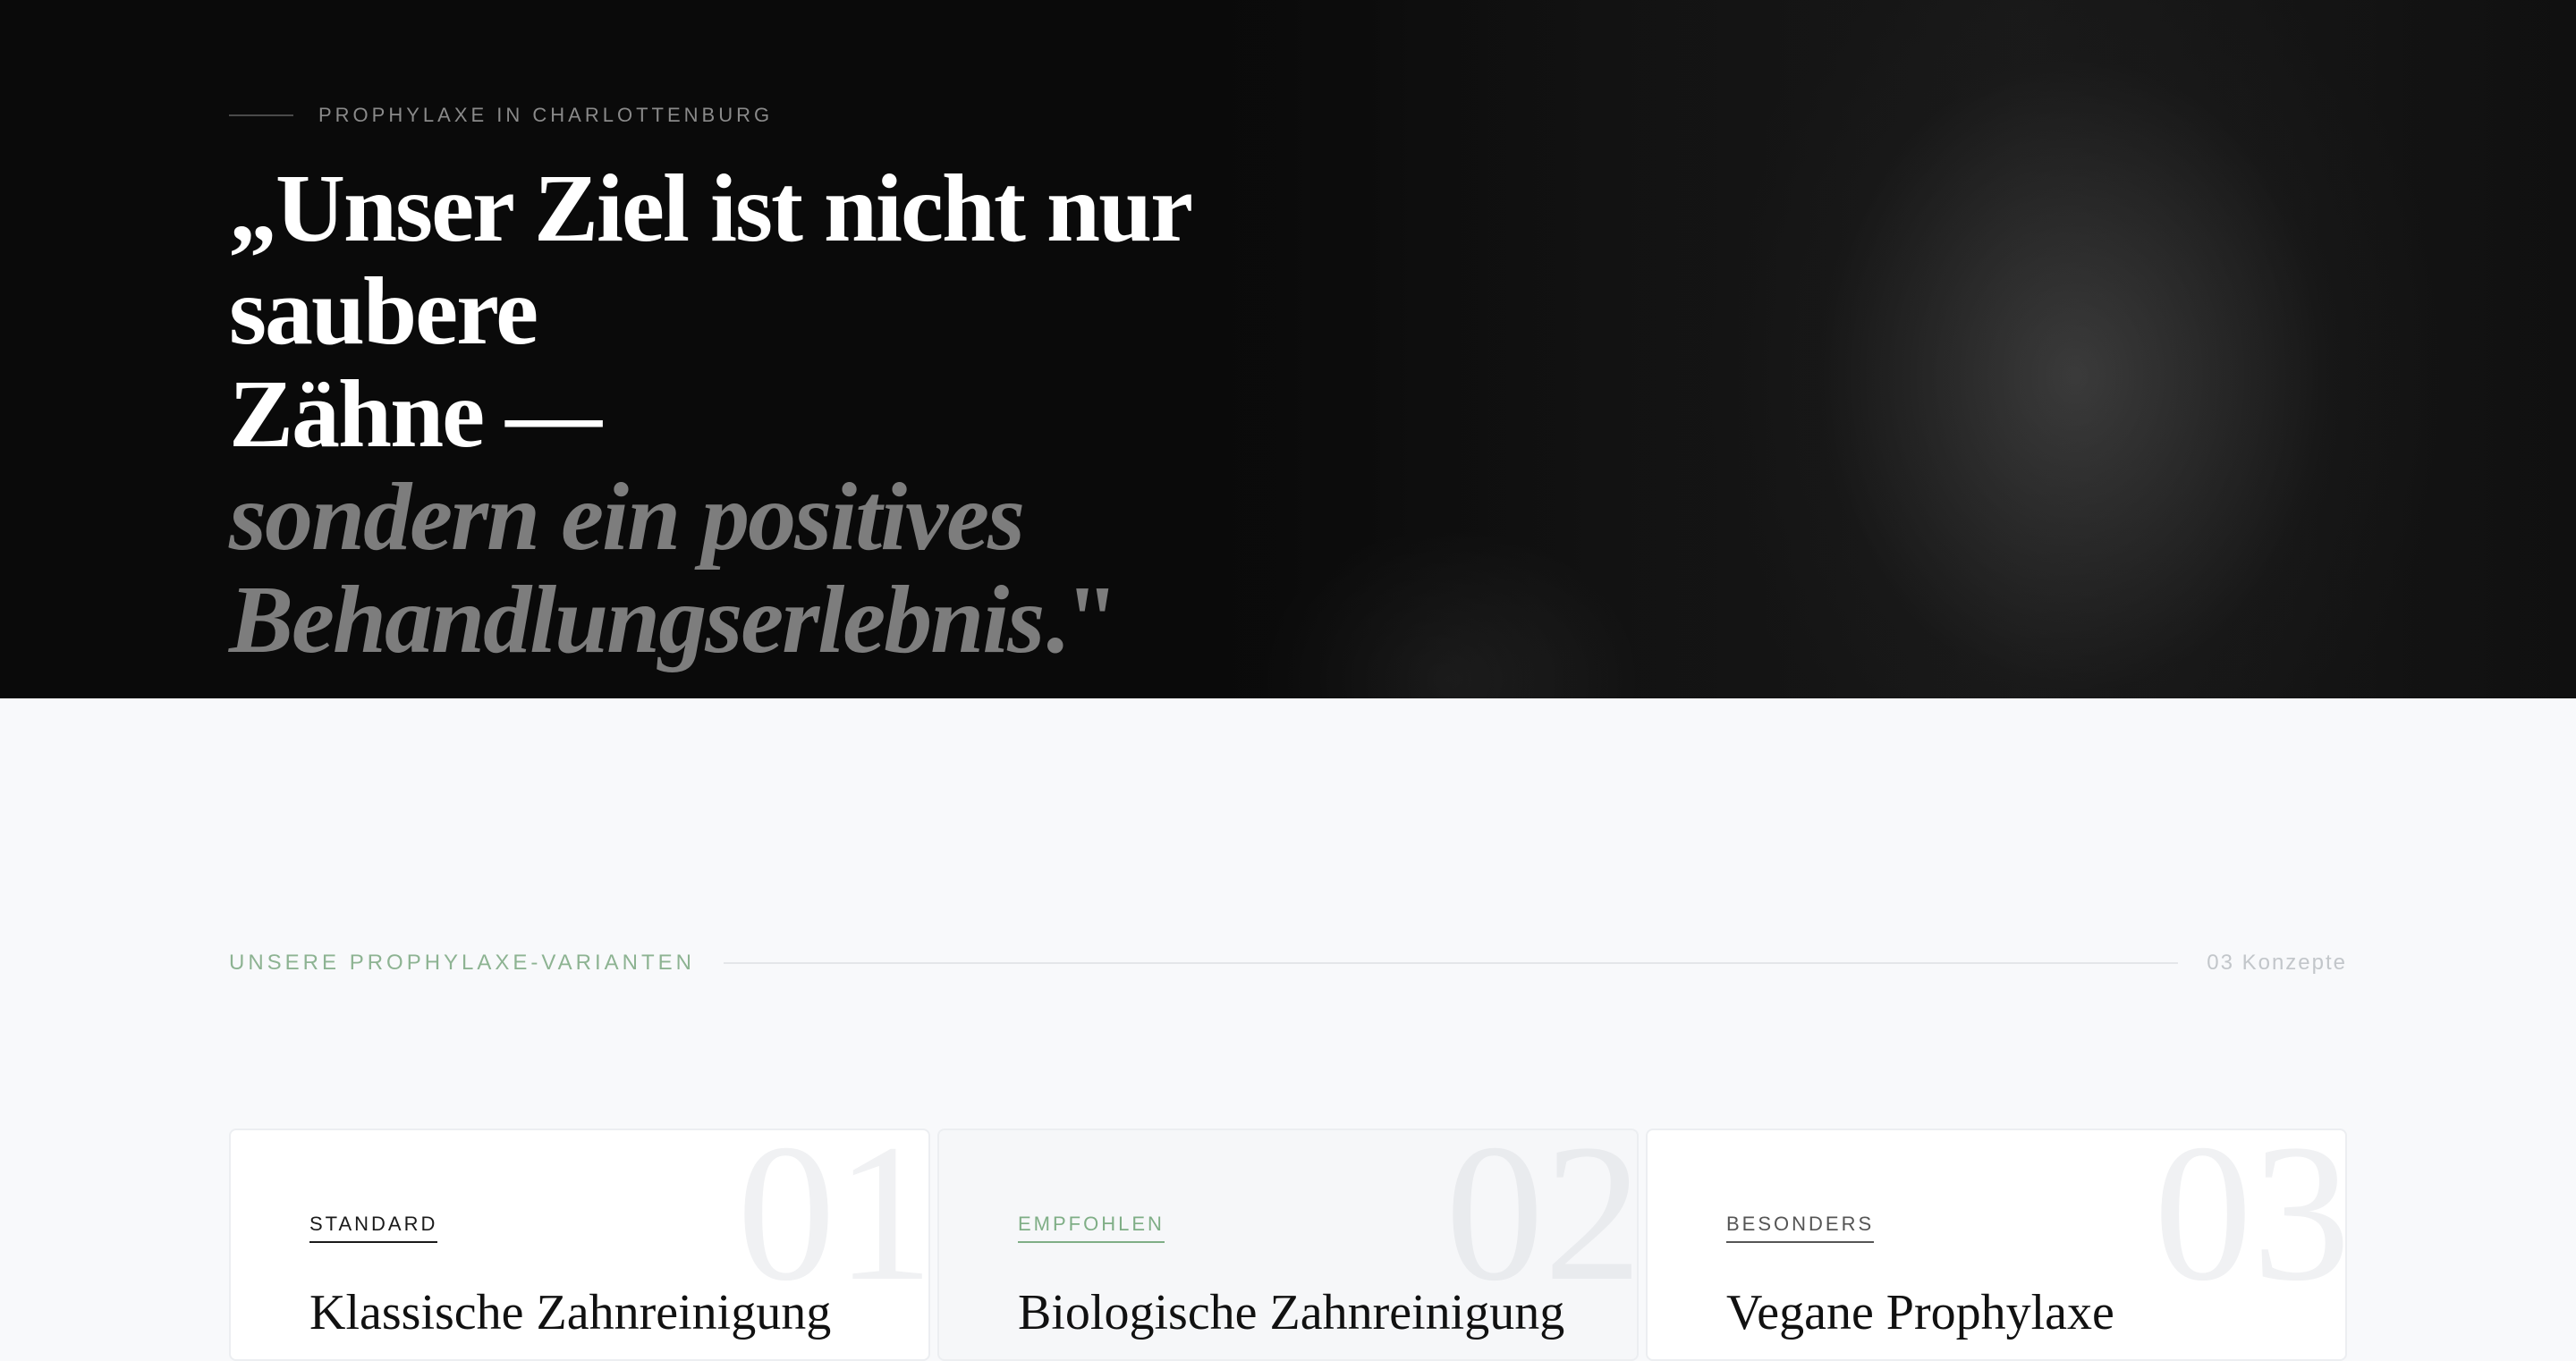 This screenshot has height=1361, width=2576. I want to click on card-title: Klassische Zahnreinigung, so click(570, 1312).